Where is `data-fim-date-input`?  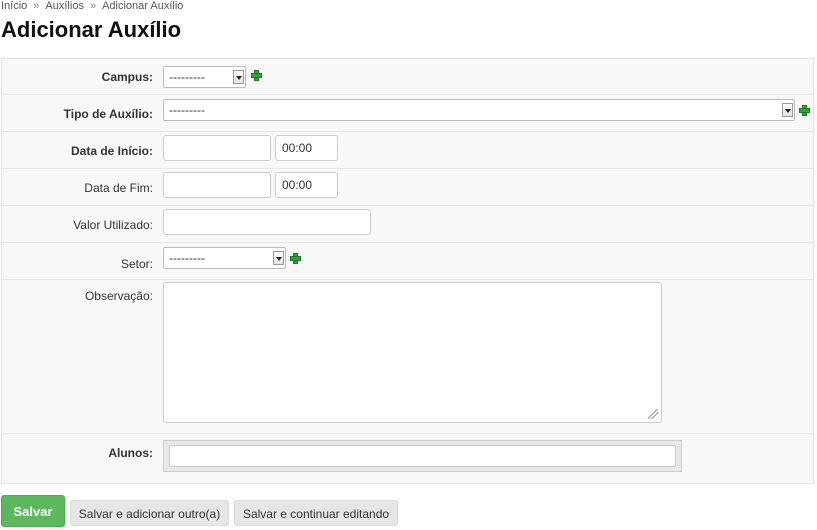 data-fim-date-input is located at coordinates (217, 185).